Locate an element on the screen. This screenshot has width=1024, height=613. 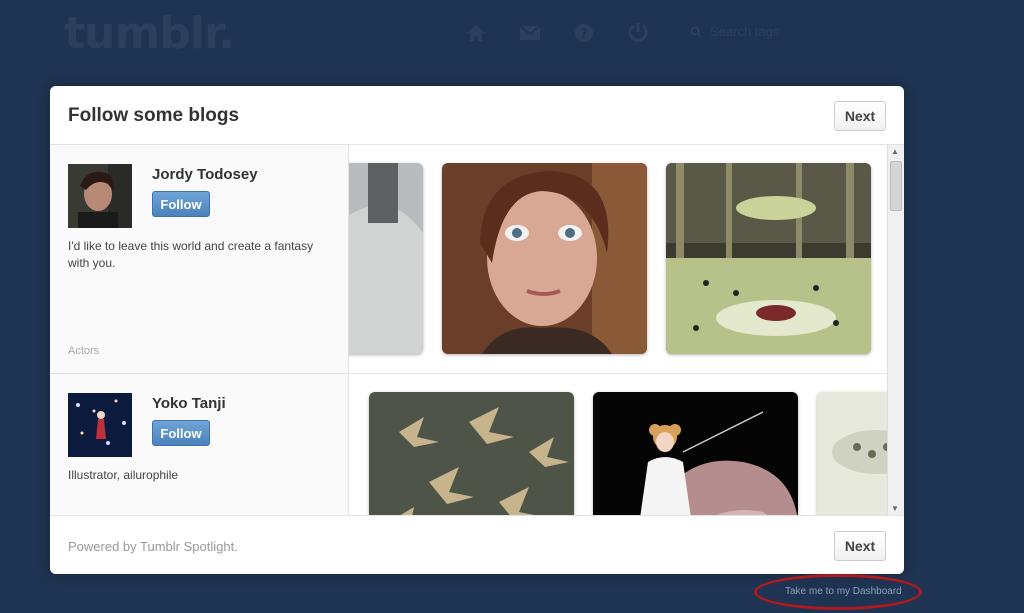
blog-category: Actors is located at coordinates (84, 351).